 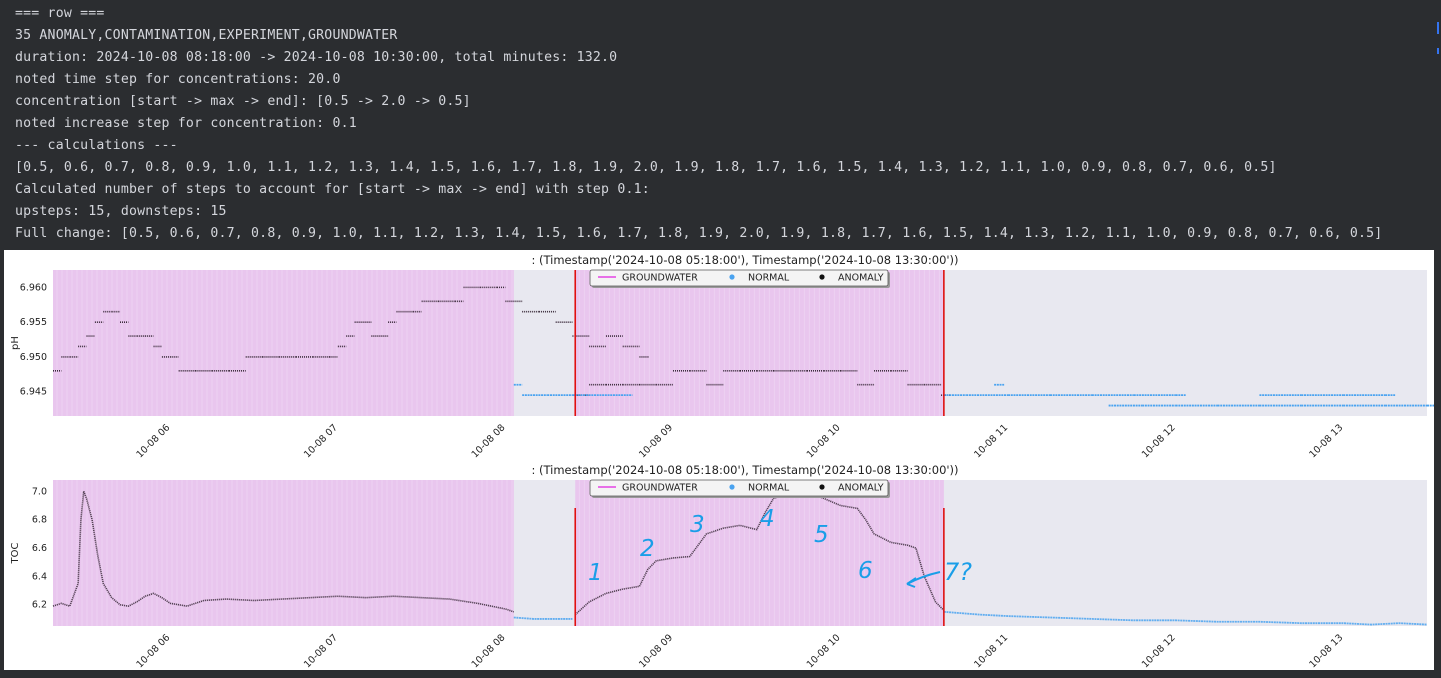 I want to click on y-tick-label: 6.950, so click(x=33, y=357).